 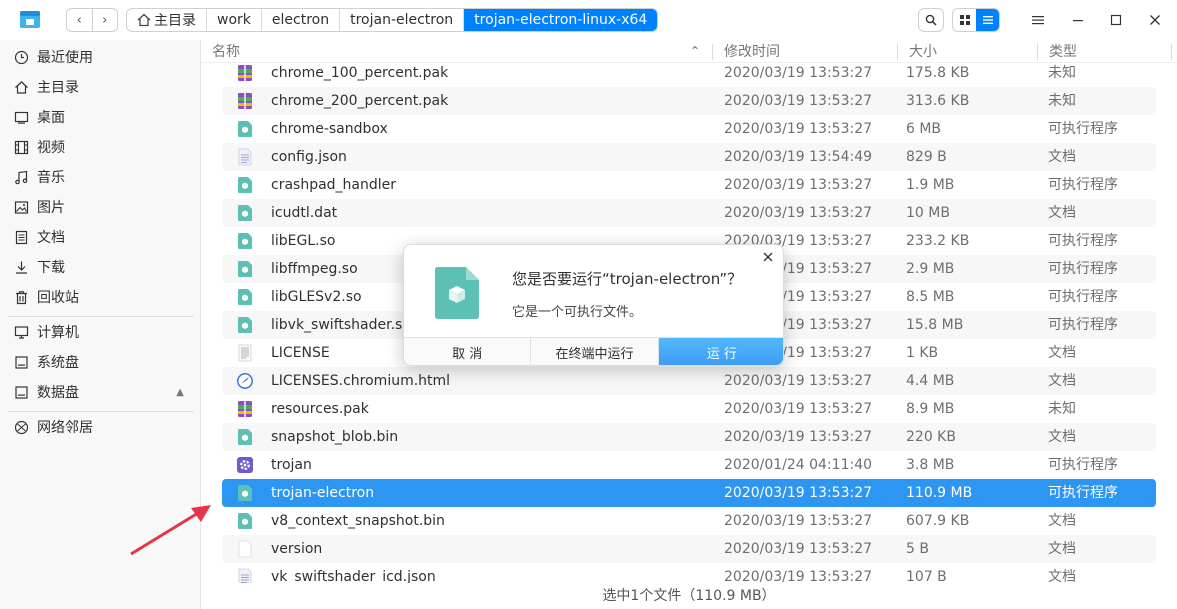 What do you see at coordinates (561, 20) in the screenshot?
I see `breadcrumb-current: trojan-electron-linux-x64` at bounding box center [561, 20].